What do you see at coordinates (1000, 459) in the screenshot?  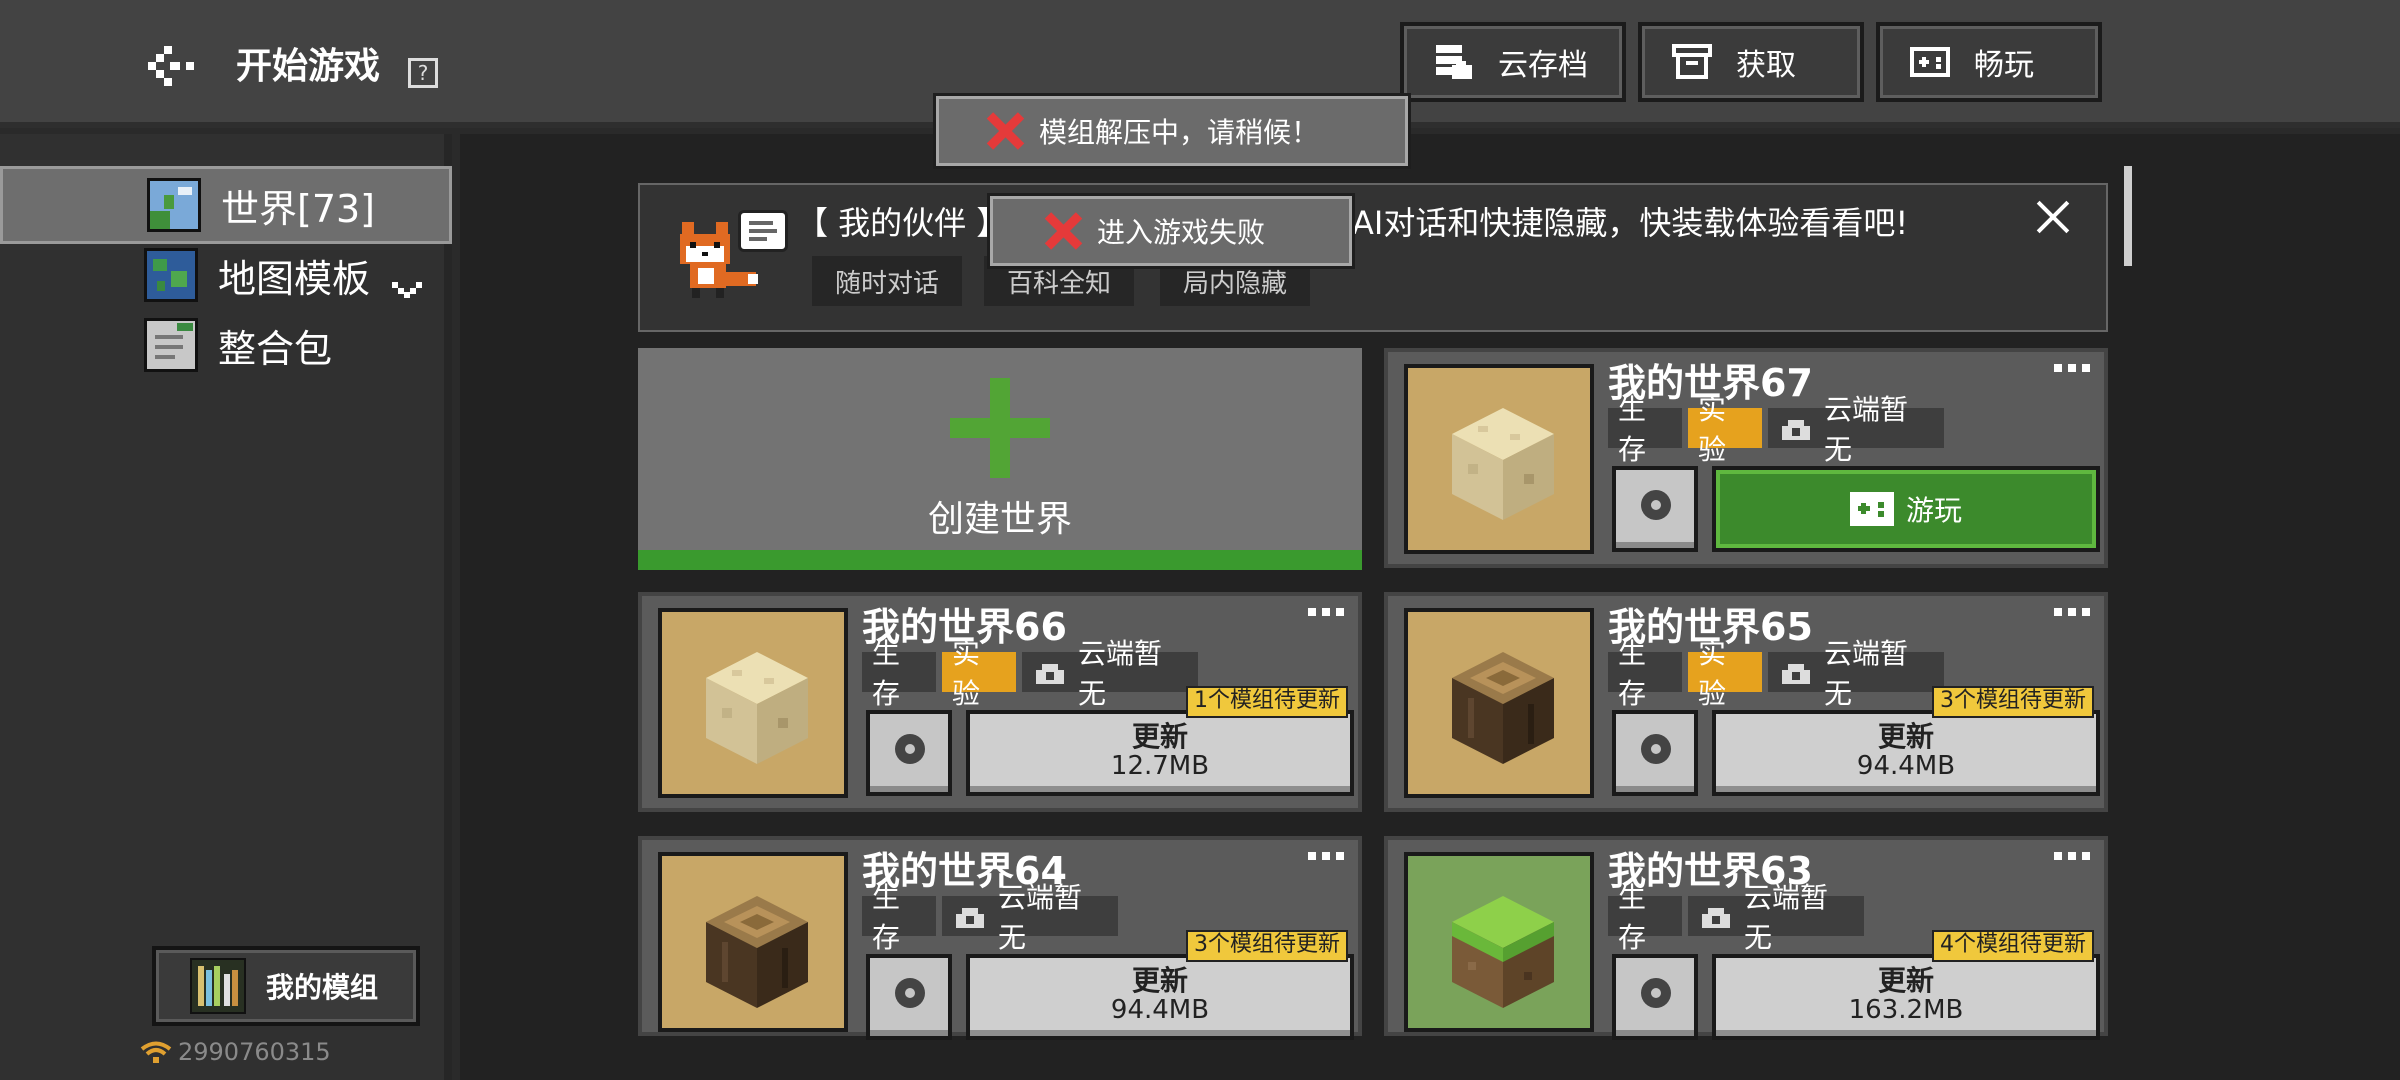 I see `create-world-button: 创建世界` at bounding box center [1000, 459].